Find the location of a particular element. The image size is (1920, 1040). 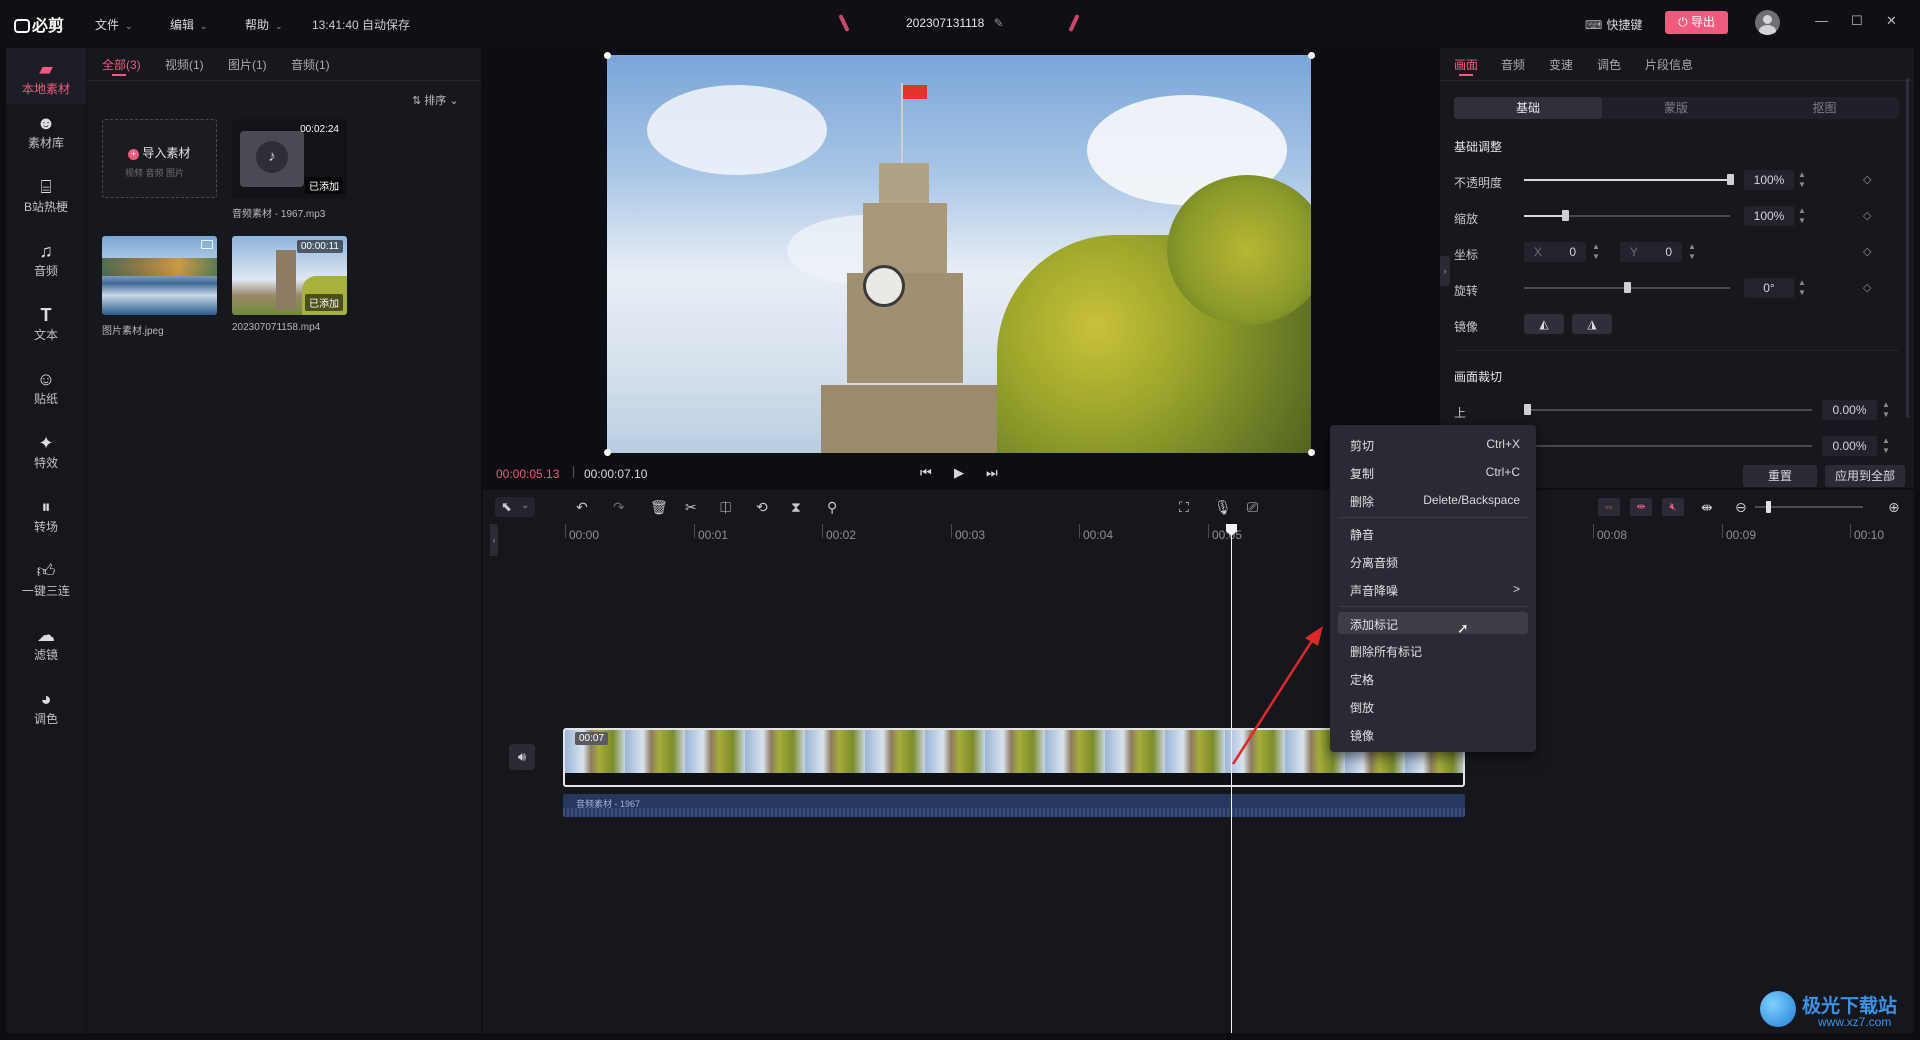

nav-material-library: ☻ 素材库 is located at coordinates (46, 131).